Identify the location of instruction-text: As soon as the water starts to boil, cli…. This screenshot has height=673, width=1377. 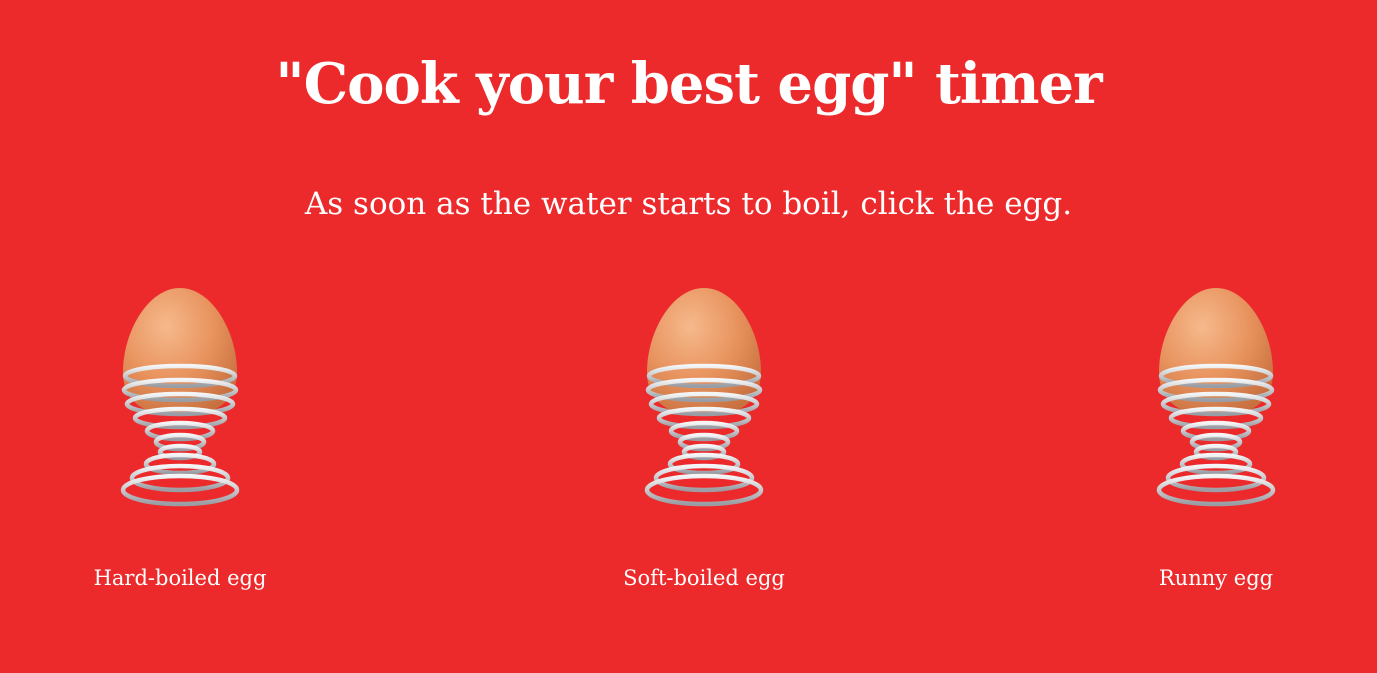
(688, 204).